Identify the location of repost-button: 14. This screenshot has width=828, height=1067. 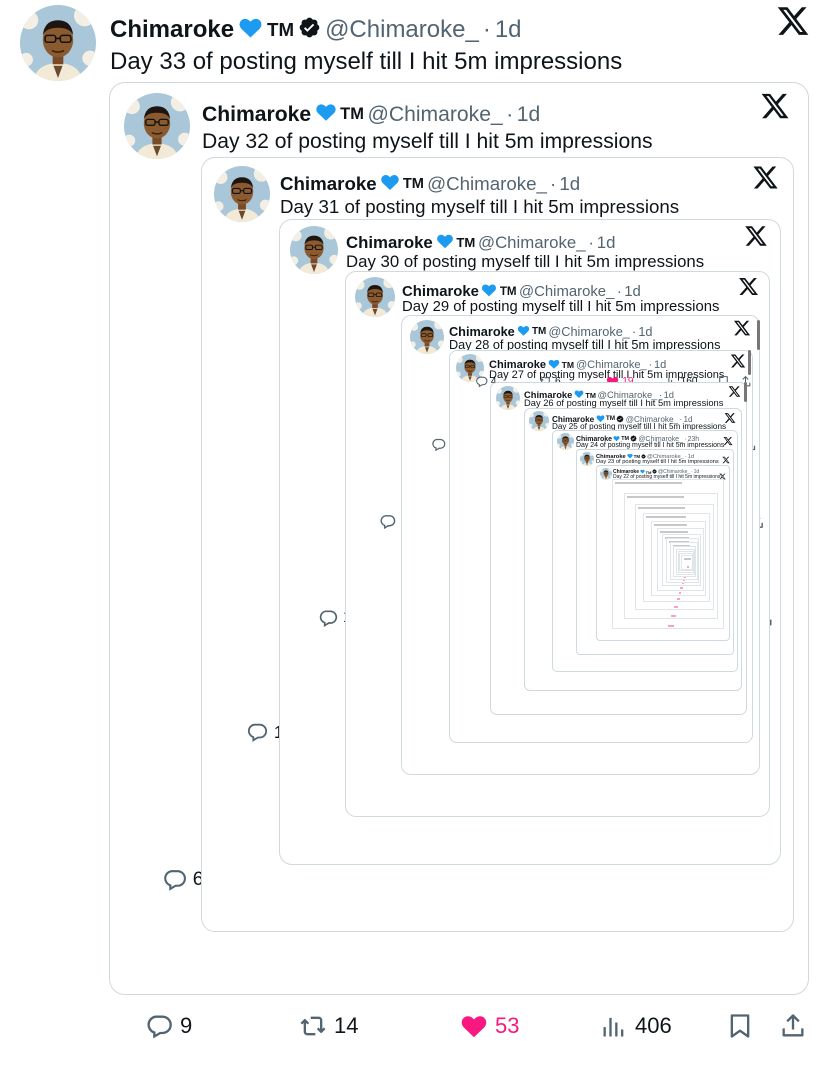
(328, 1026).